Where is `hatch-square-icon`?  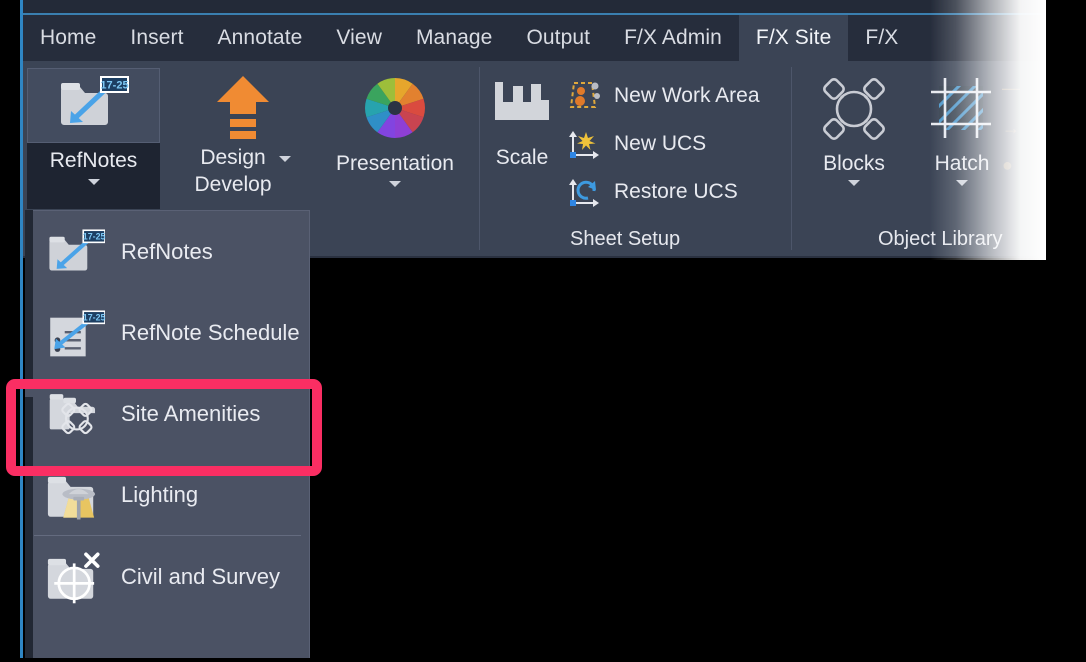
hatch-square-icon is located at coordinates (962, 111).